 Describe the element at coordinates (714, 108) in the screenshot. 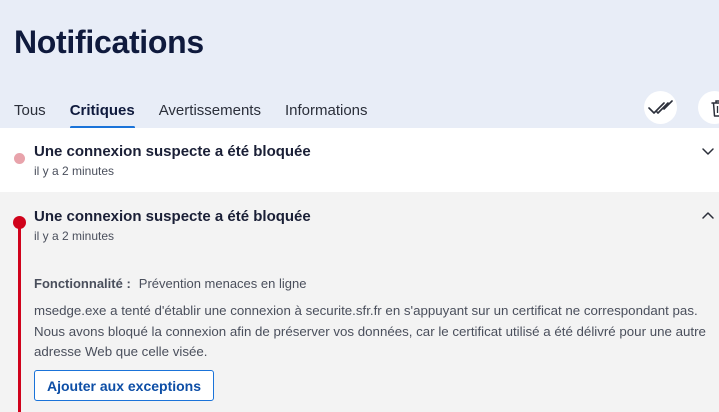

I see `trash-icon` at that location.